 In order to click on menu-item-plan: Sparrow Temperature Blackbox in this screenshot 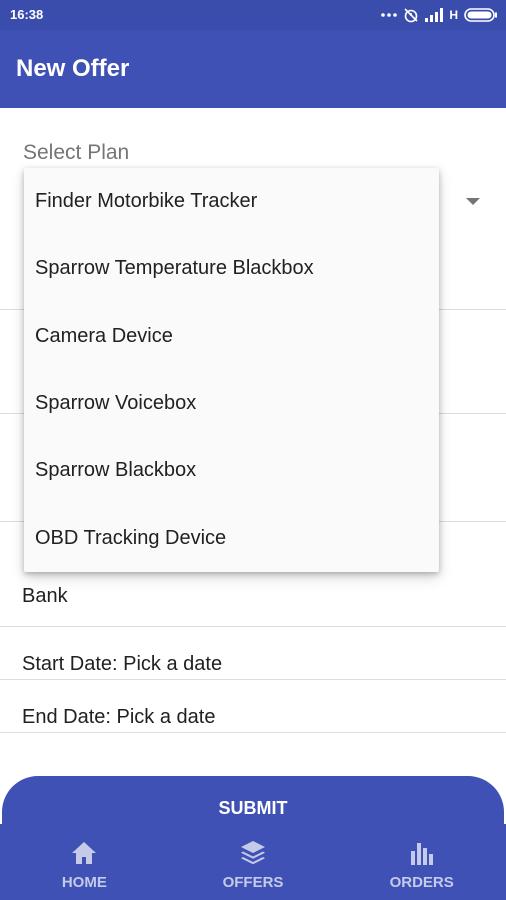, I will do `click(231, 268)`.